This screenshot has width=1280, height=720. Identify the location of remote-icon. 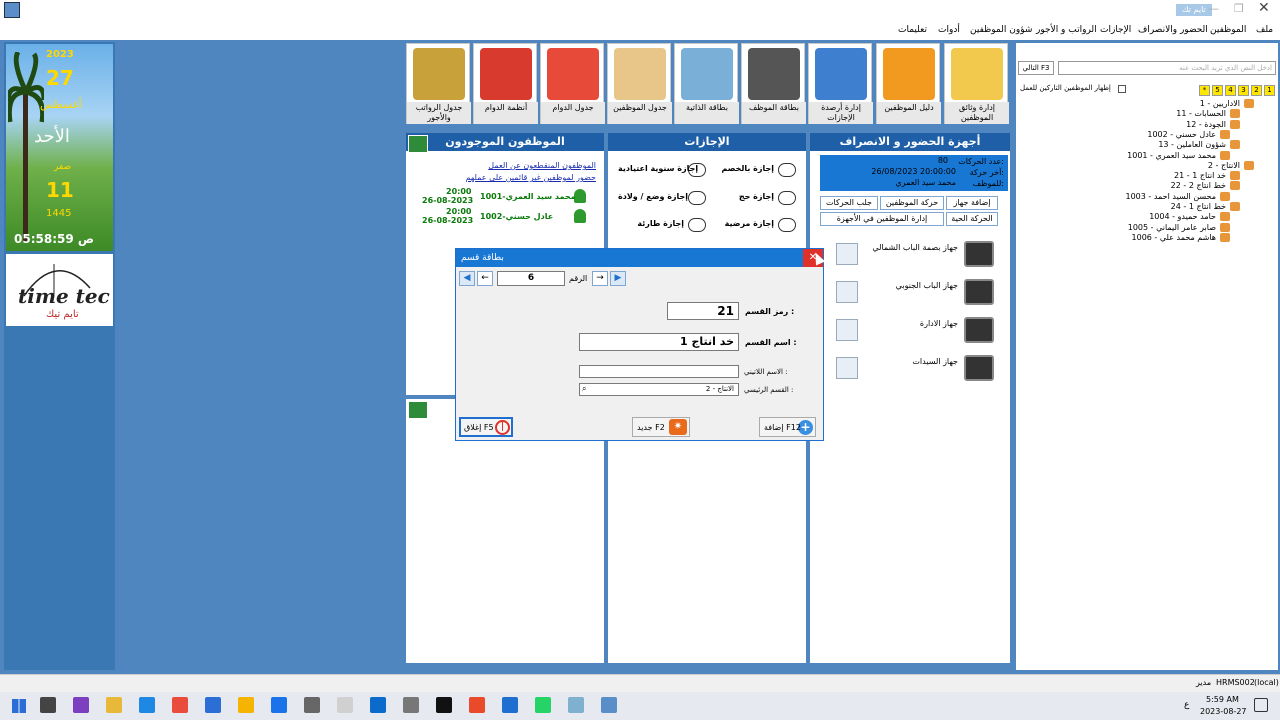
(213, 705).